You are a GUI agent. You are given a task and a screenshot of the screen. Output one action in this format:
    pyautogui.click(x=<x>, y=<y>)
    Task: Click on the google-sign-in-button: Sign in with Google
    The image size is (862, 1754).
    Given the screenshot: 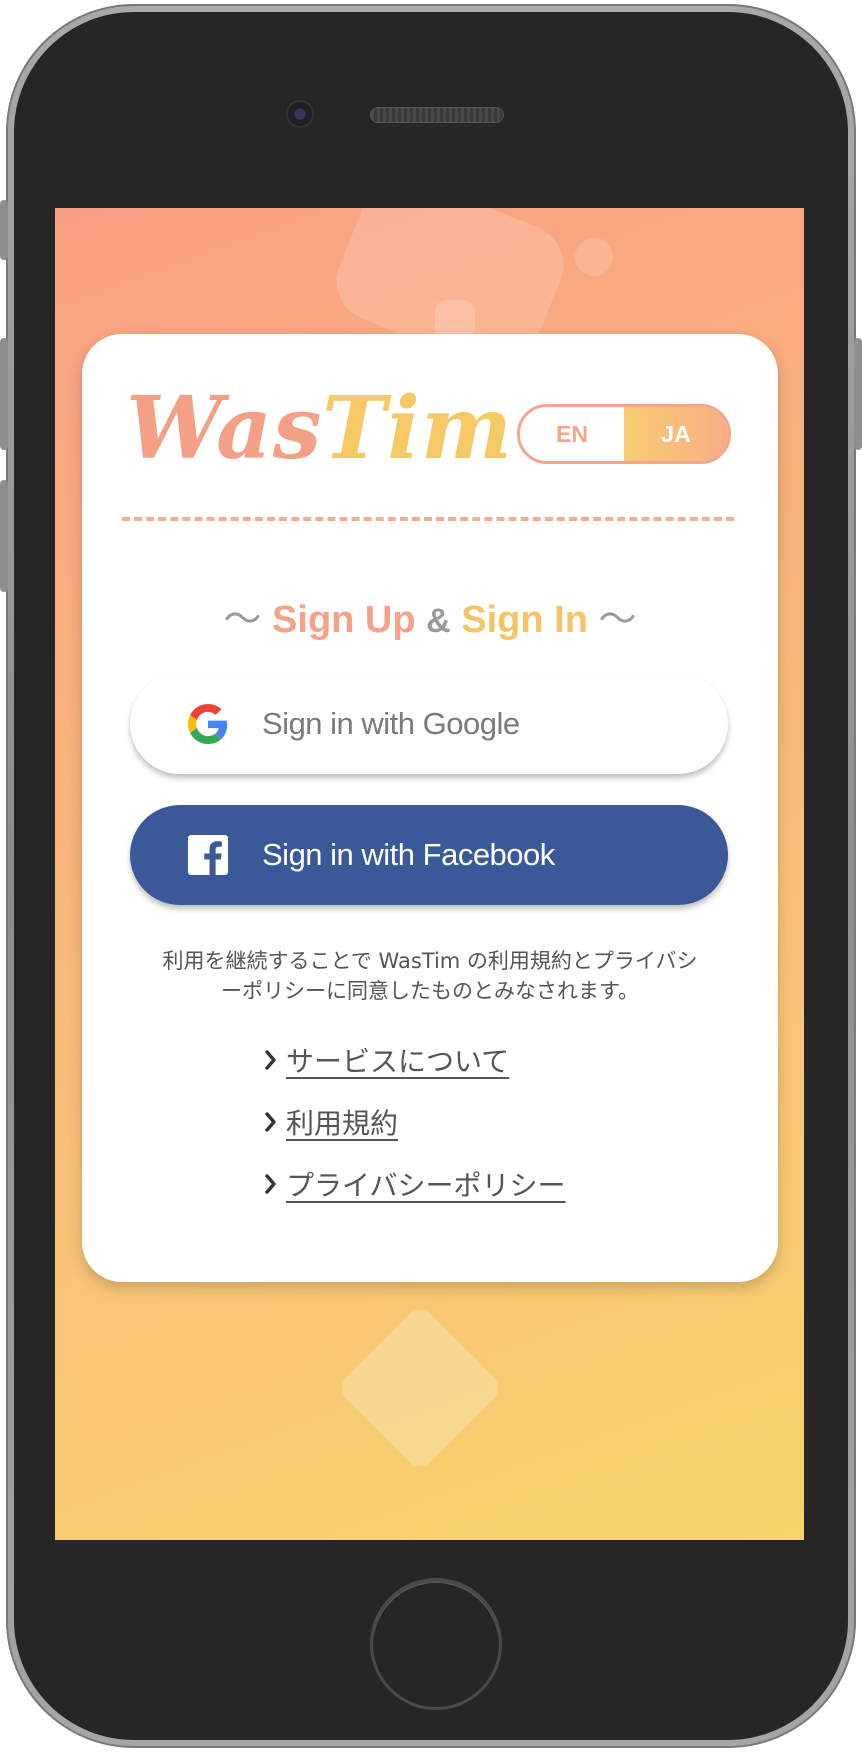 What is the action you would take?
    pyautogui.click(x=429, y=724)
    